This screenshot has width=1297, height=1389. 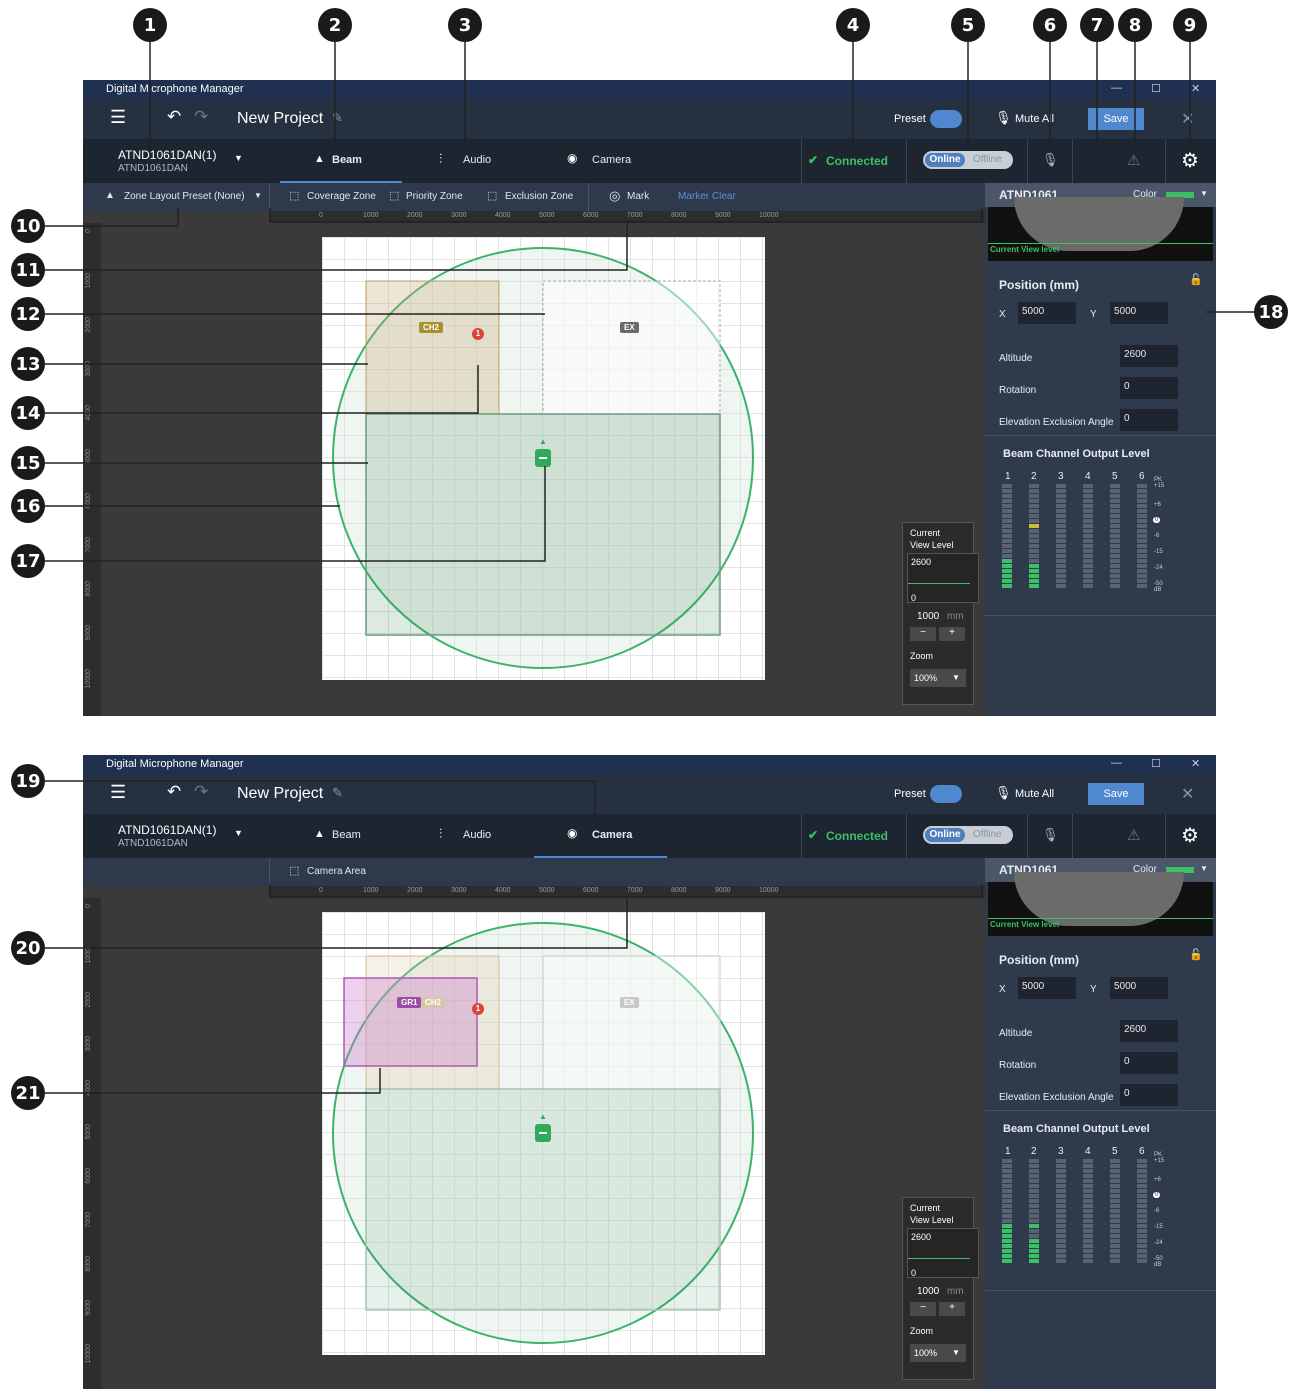 What do you see at coordinates (1034, 119) in the screenshot?
I see `mute-all-label: Mute All` at bounding box center [1034, 119].